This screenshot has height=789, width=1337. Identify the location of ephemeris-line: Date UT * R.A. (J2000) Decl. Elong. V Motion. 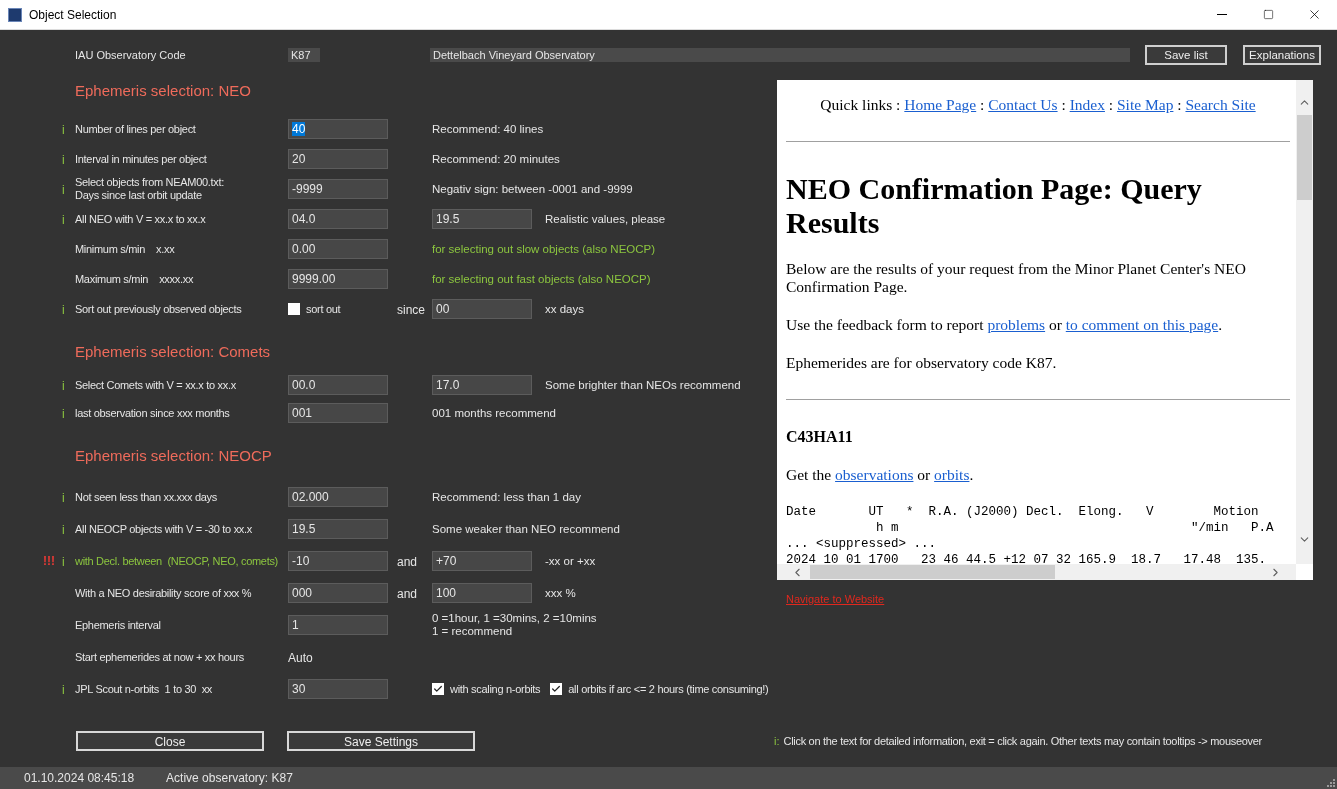
(1023, 512).